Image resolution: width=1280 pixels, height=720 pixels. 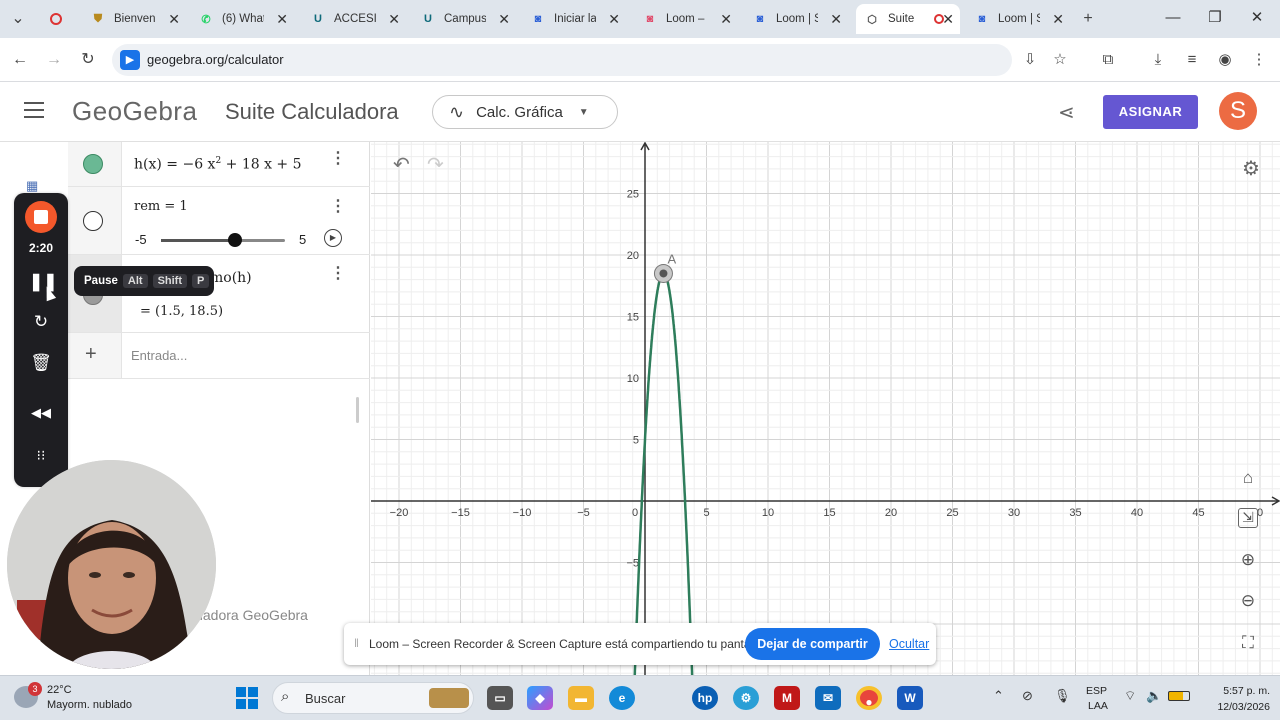 I want to click on browser-tab: ✆ (6) What ✕, so click(x=242, y=19).